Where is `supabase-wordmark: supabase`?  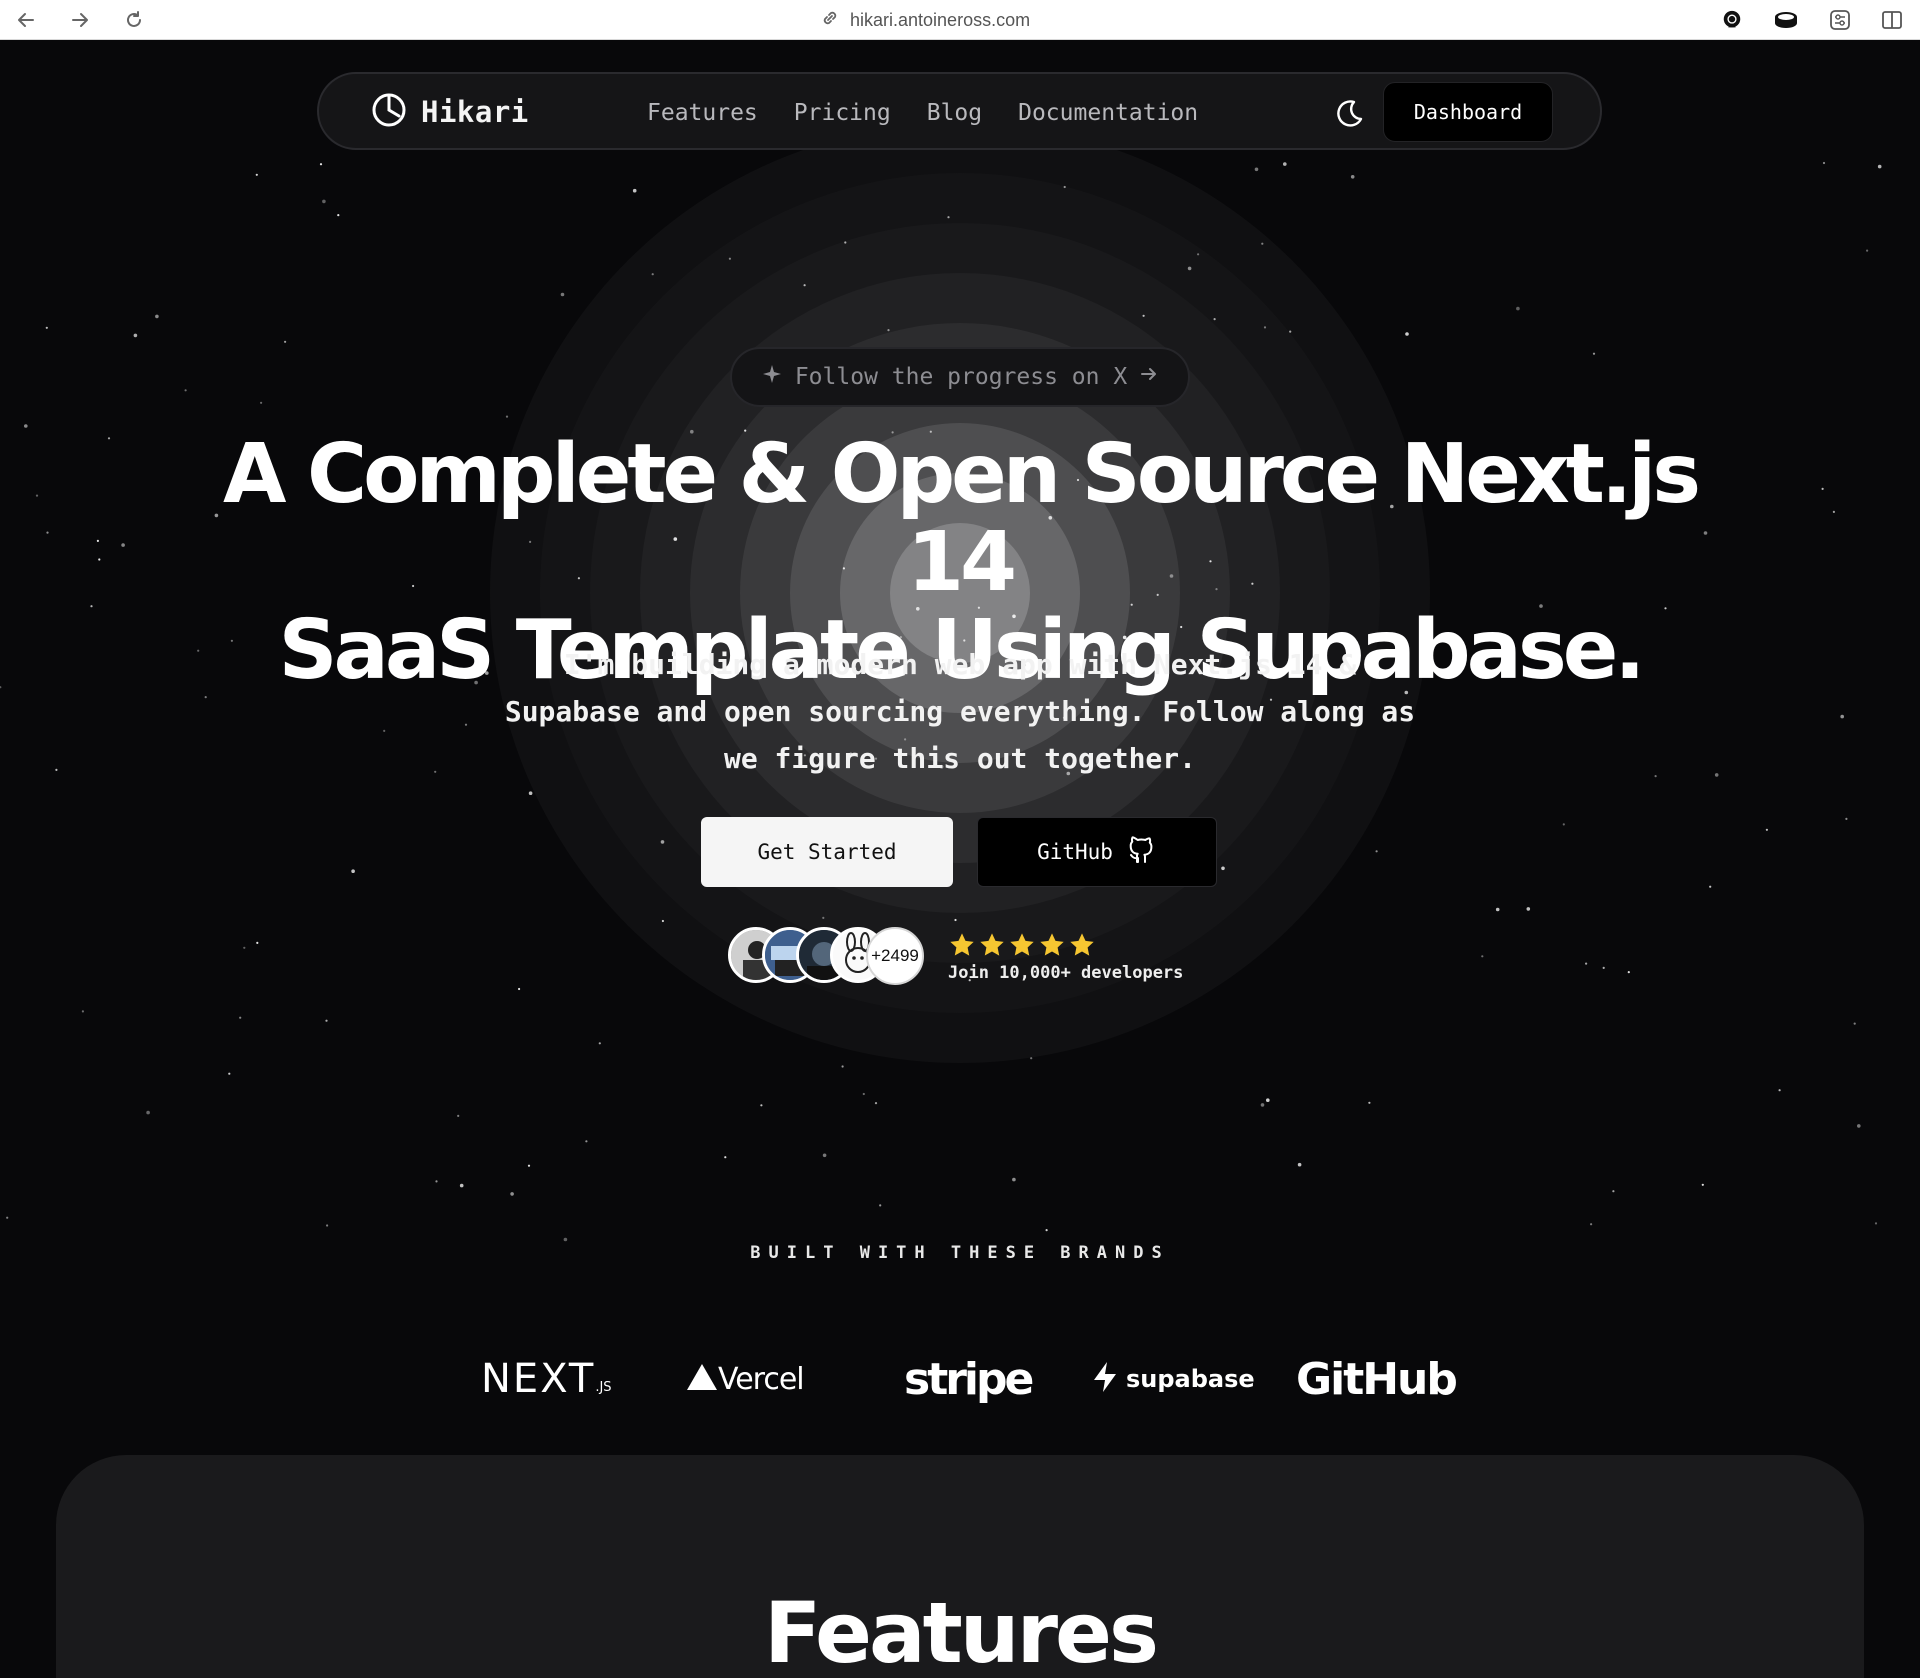 supabase-wordmark: supabase is located at coordinates (1190, 1379).